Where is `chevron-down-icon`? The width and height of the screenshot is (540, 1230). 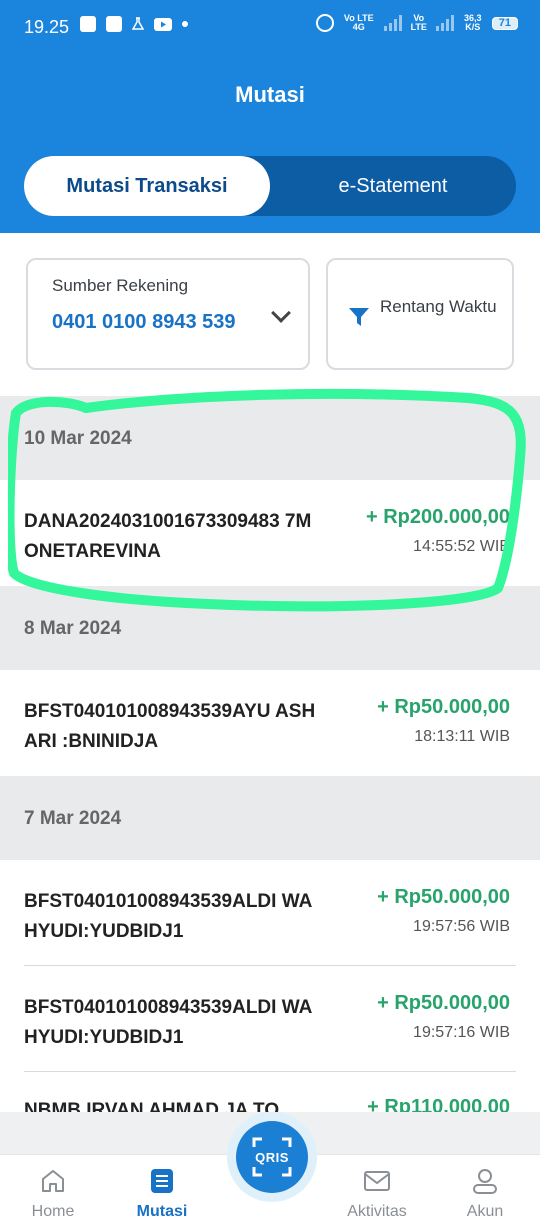 chevron-down-icon is located at coordinates (281, 313).